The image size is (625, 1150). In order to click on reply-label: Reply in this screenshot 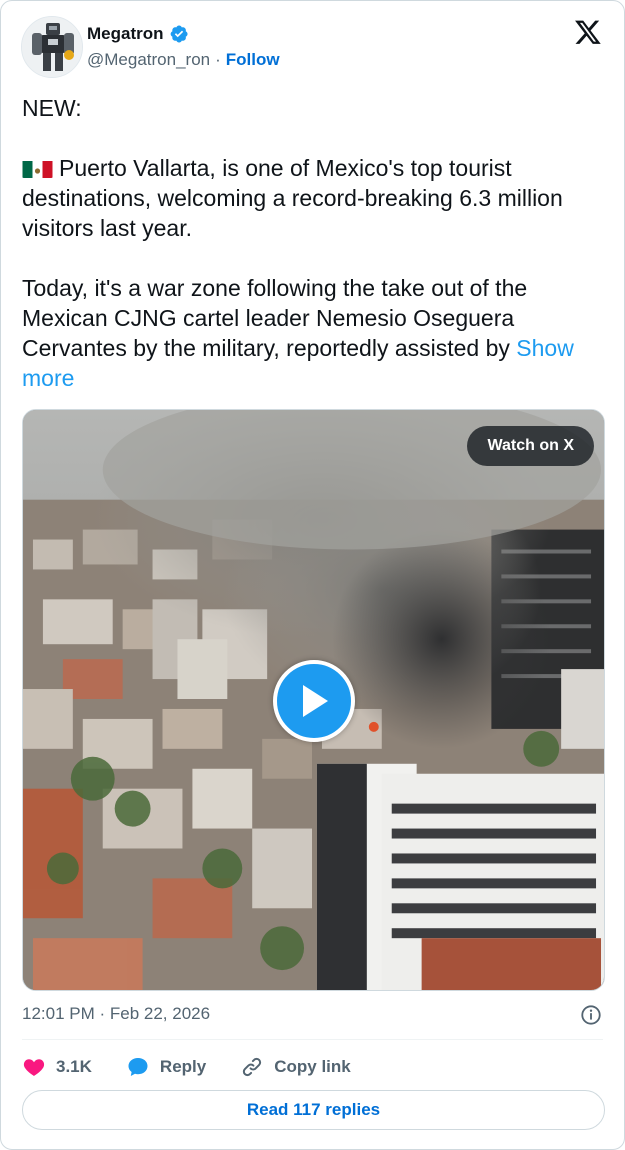, I will do `click(183, 1066)`.